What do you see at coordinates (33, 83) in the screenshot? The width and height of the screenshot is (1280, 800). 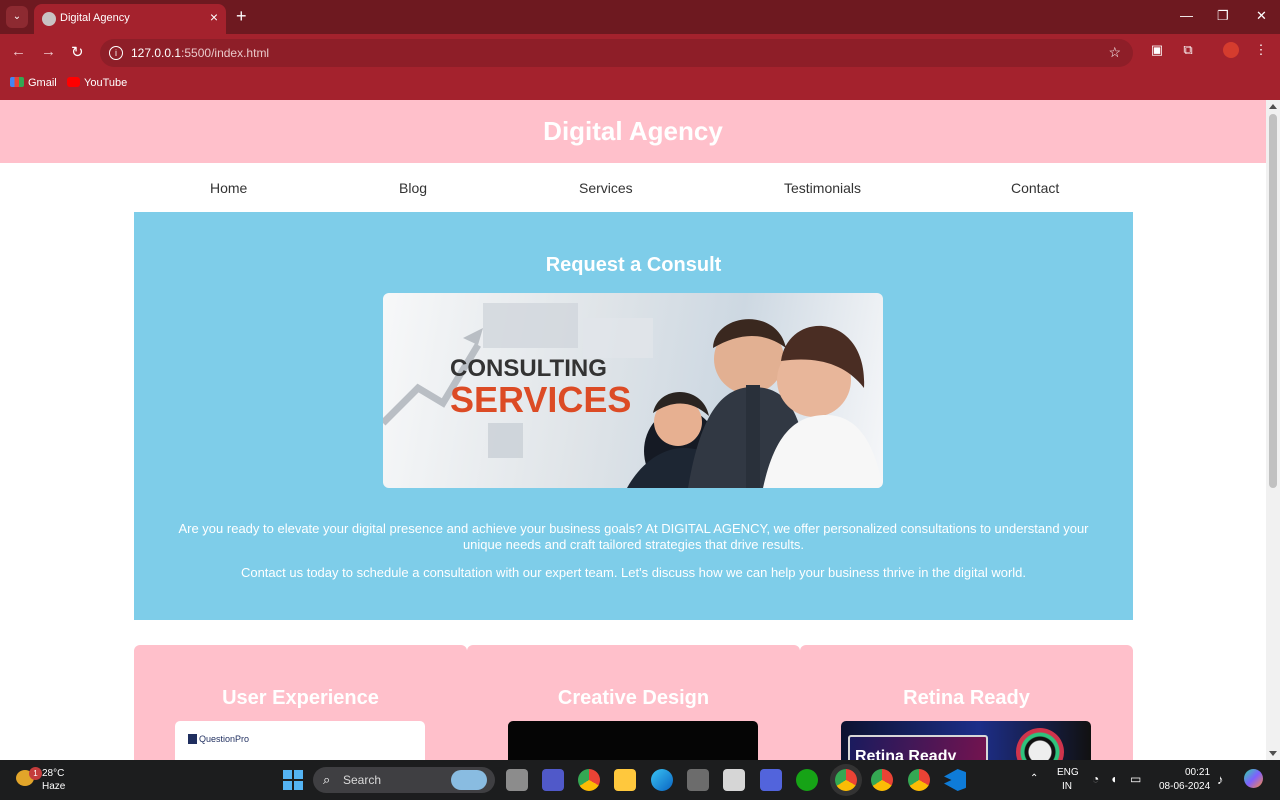 I see `bookmark-gmail: Gmail` at bounding box center [33, 83].